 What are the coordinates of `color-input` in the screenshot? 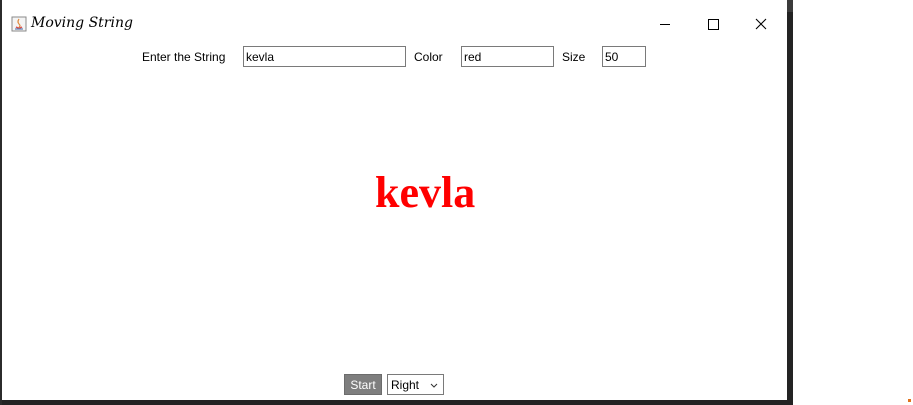 It's located at (507, 56).